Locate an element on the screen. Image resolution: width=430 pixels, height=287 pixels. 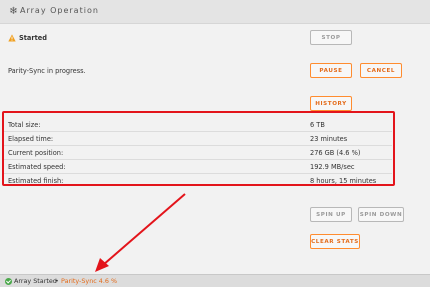
array-state-label: Started is located at coordinates (33, 38).